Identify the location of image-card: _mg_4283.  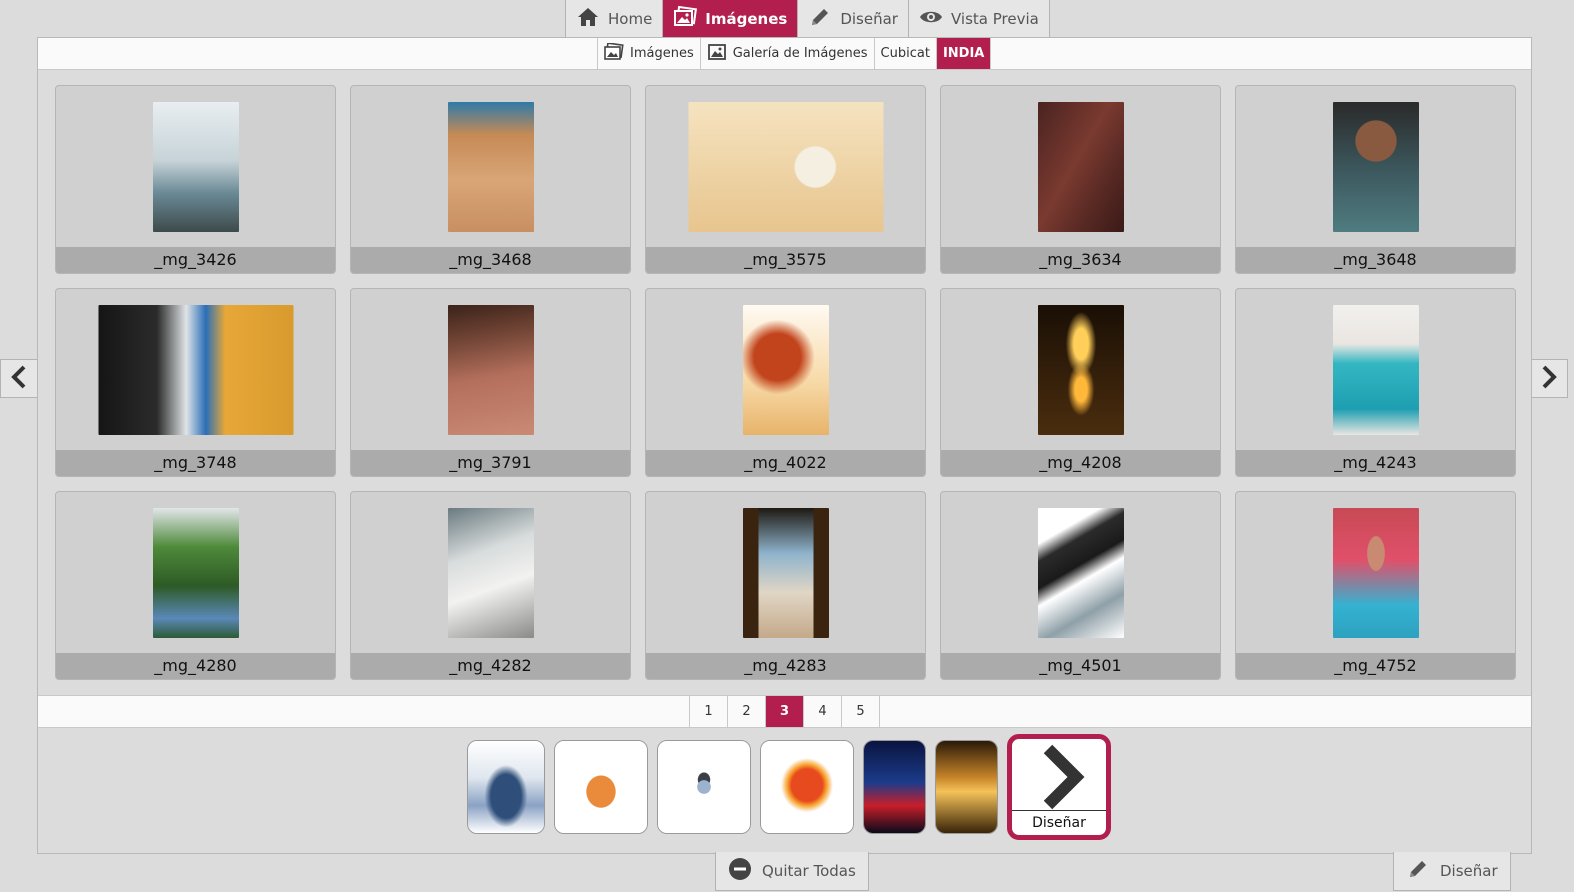
(785, 585).